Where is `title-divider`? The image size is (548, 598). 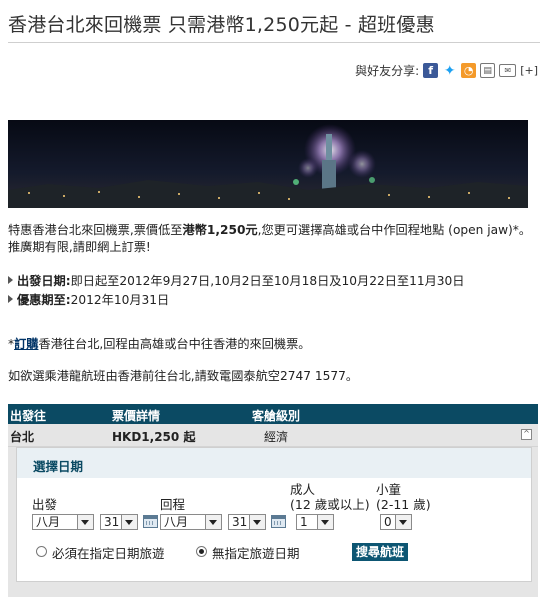 title-divider is located at coordinates (274, 42).